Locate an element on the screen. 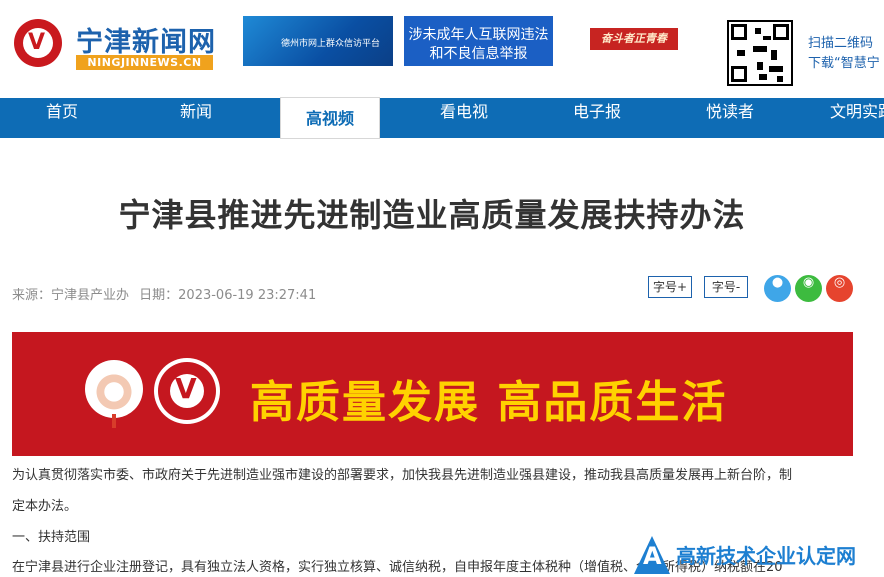 The height and width of the screenshot is (577, 884). watermark: A 高新技术企业认定网 is located at coordinates (758, 553).